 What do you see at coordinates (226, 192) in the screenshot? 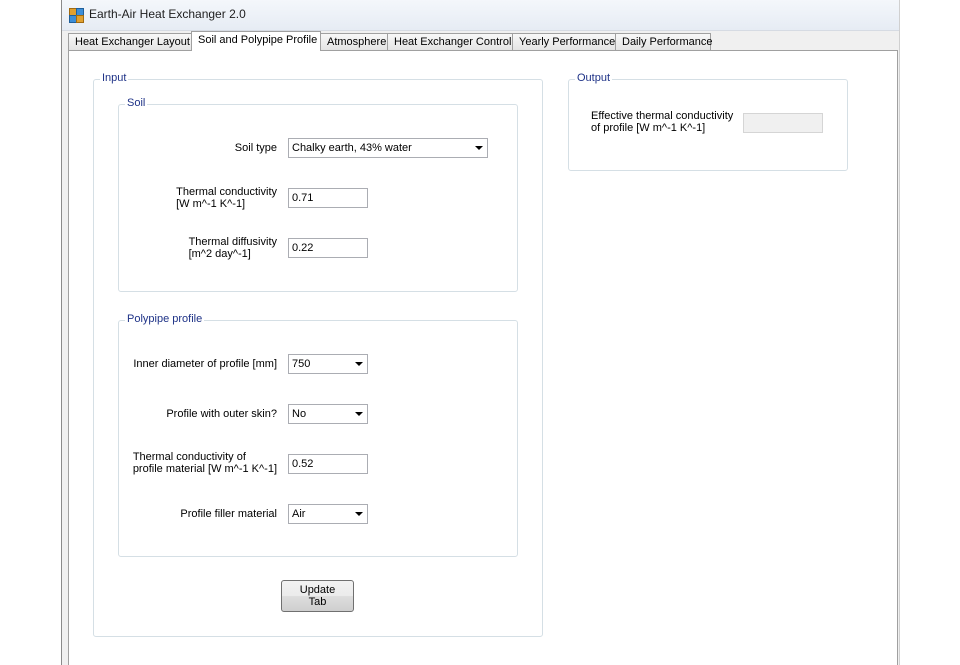
I see `thermal-conductivity-label-line1: Thermal conductivity` at bounding box center [226, 192].